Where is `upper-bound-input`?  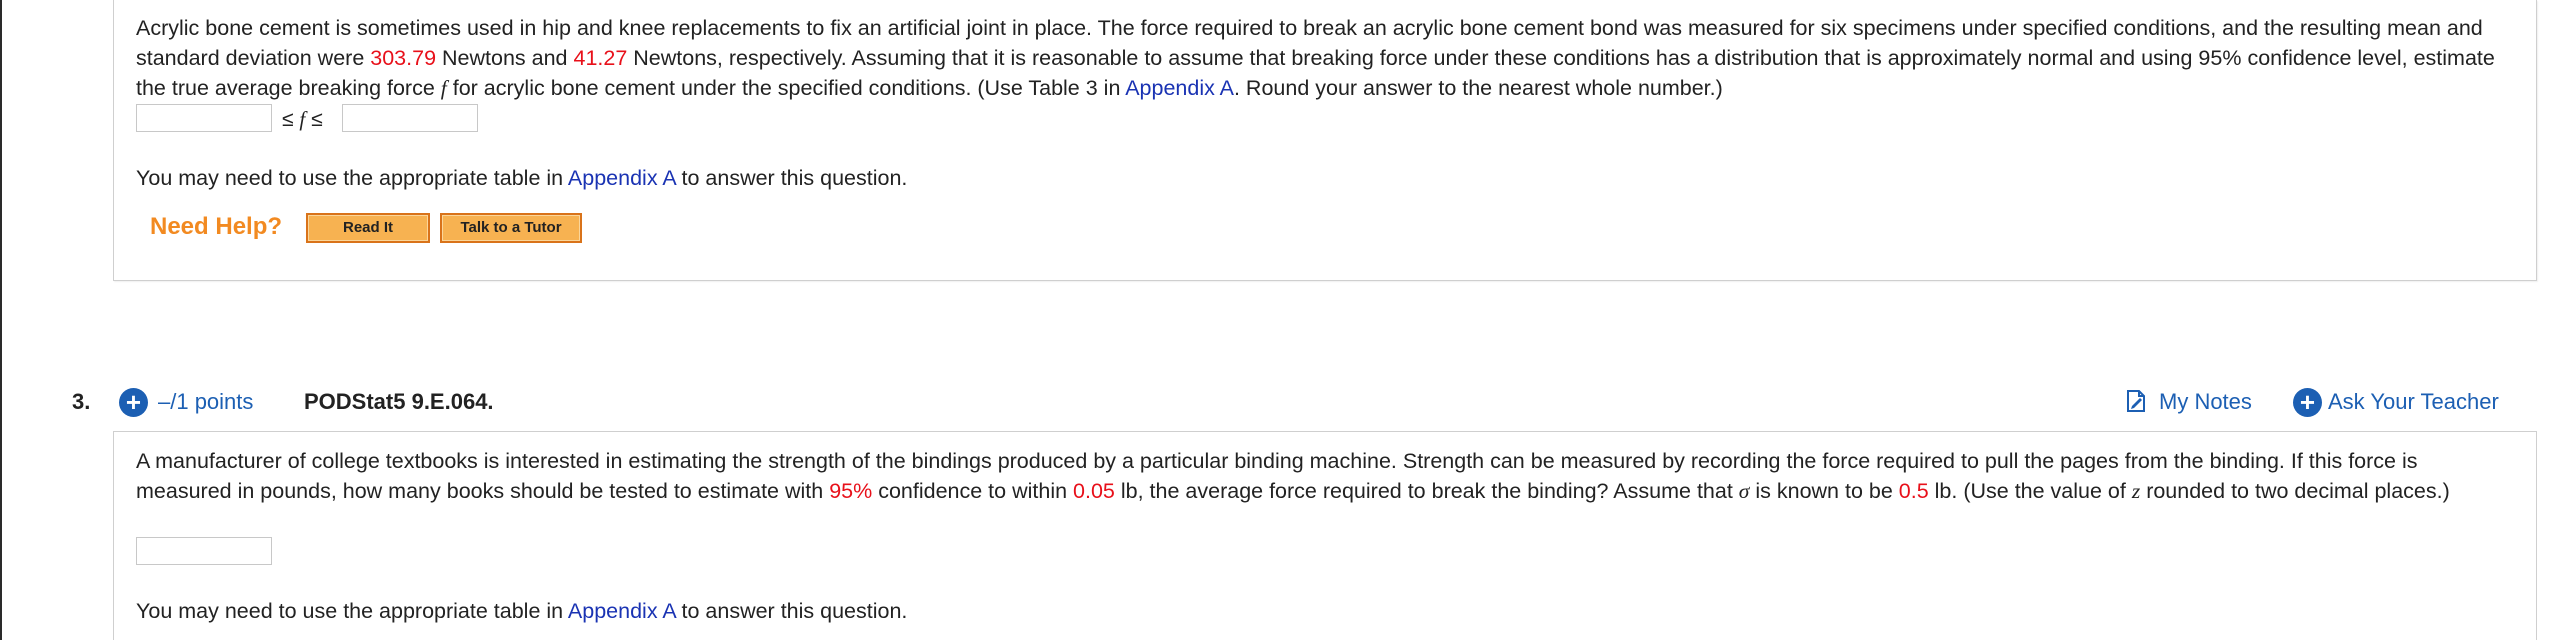
upper-bound-input is located at coordinates (410, 118).